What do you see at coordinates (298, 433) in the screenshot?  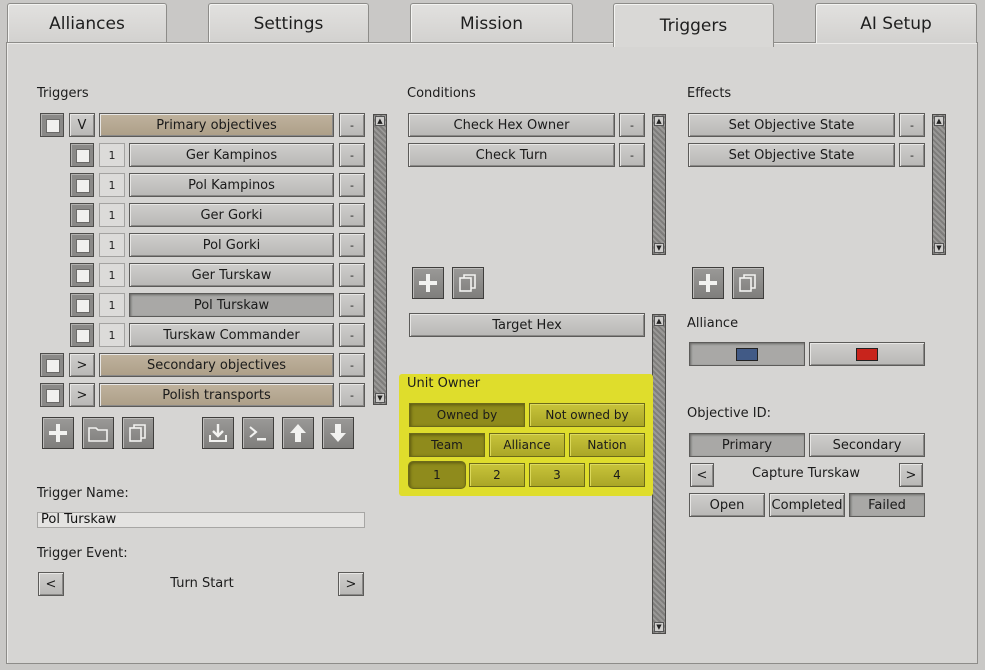 I see `move-up-button` at bounding box center [298, 433].